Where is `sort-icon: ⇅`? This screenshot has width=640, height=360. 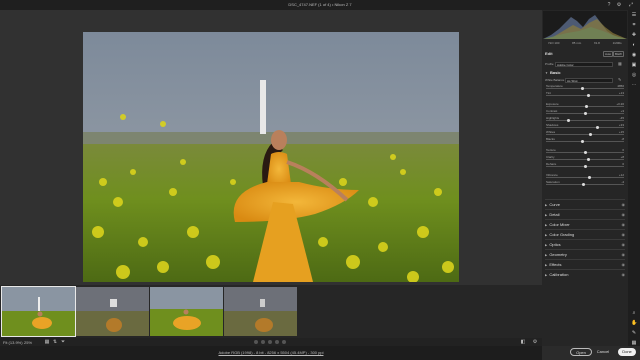 sort-icon: ⇅ is located at coordinates (55, 342).